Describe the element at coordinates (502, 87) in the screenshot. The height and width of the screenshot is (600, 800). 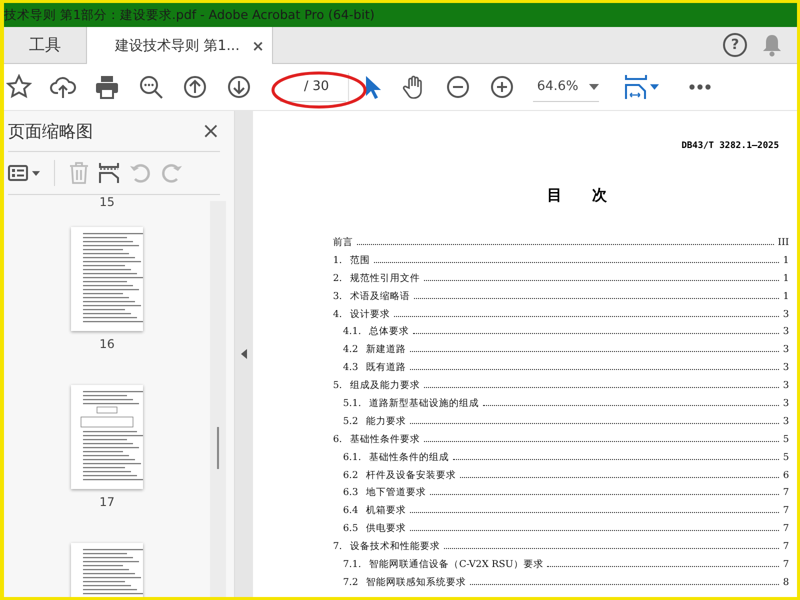
I see `zoom-in-icon` at that location.